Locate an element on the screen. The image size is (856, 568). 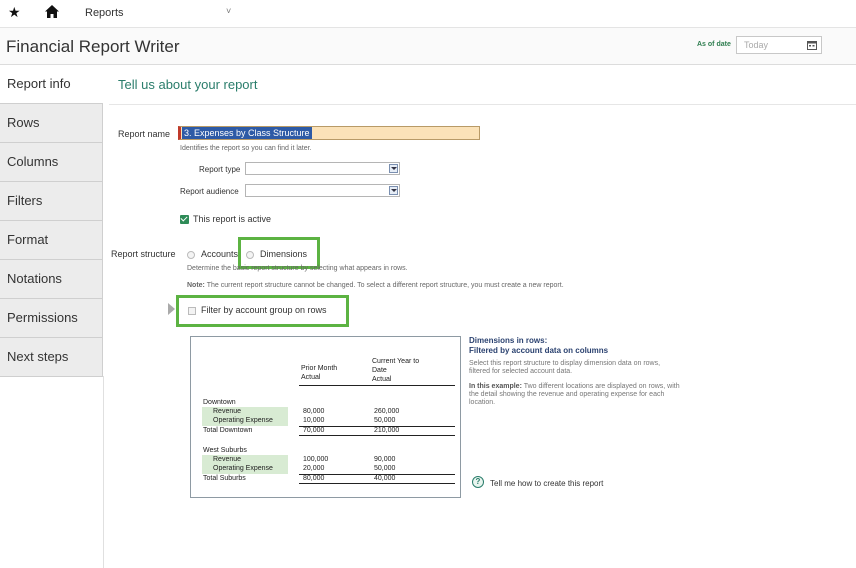
col2-header-line3: Actual is located at coordinates (382, 379).